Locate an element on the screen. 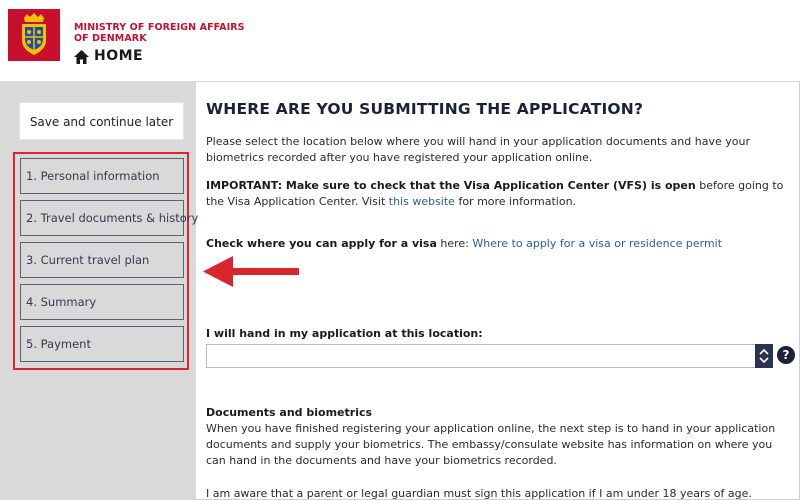 The image size is (800, 500). question-mark-icon: ? is located at coordinates (786, 355).